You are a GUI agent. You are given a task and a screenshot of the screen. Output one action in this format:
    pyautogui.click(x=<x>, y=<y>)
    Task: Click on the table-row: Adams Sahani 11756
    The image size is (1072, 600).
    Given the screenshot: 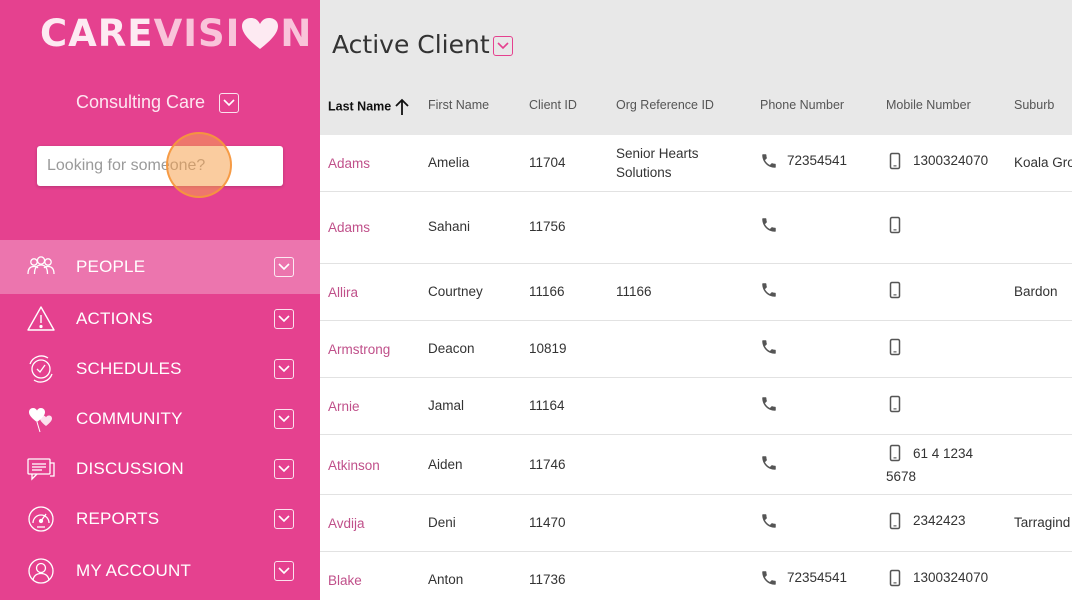 What is the action you would take?
    pyautogui.click(x=696, y=228)
    